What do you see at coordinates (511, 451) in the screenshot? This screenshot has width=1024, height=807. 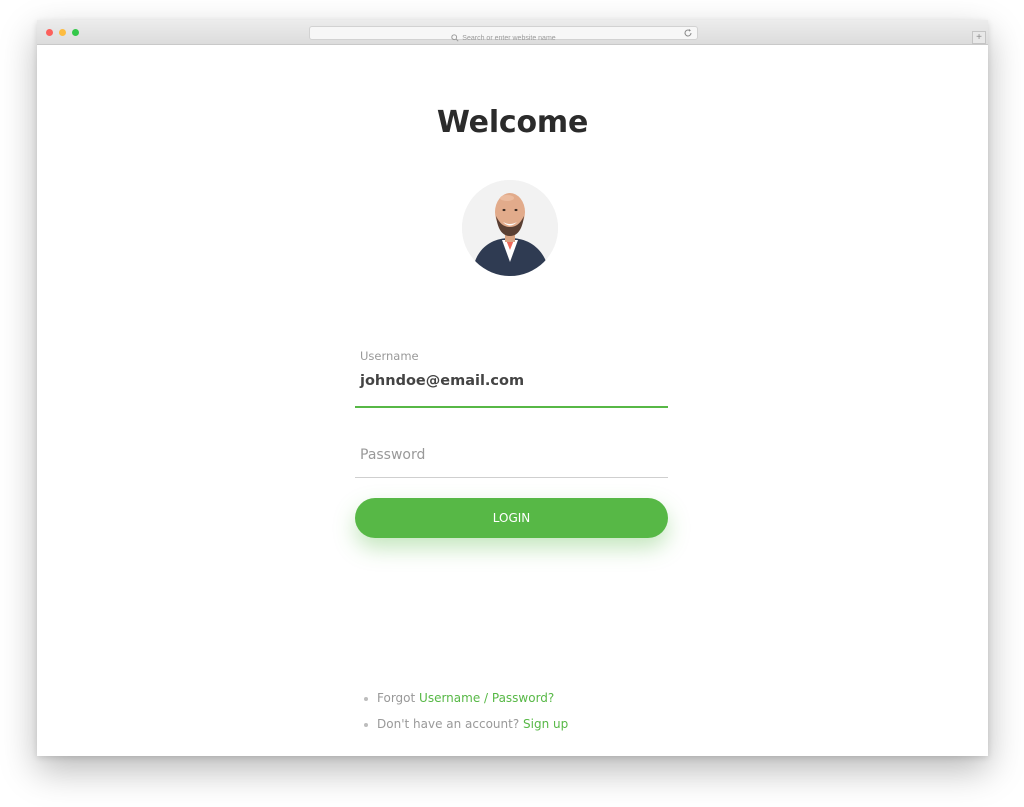 I see `password-field: Password` at bounding box center [511, 451].